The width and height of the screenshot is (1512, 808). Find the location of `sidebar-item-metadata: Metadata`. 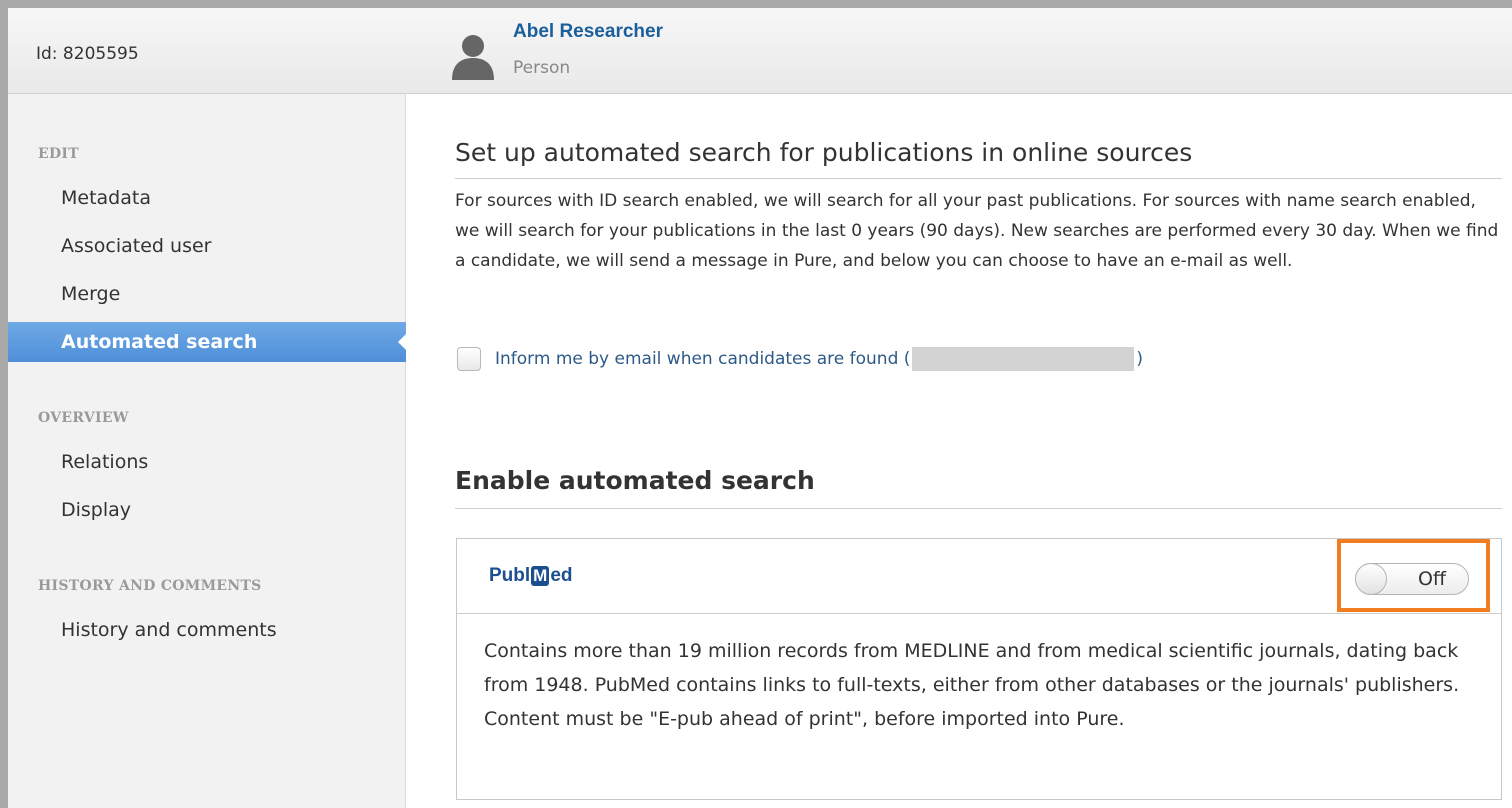

sidebar-item-metadata: Metadata is located at coordinates (207, 198).